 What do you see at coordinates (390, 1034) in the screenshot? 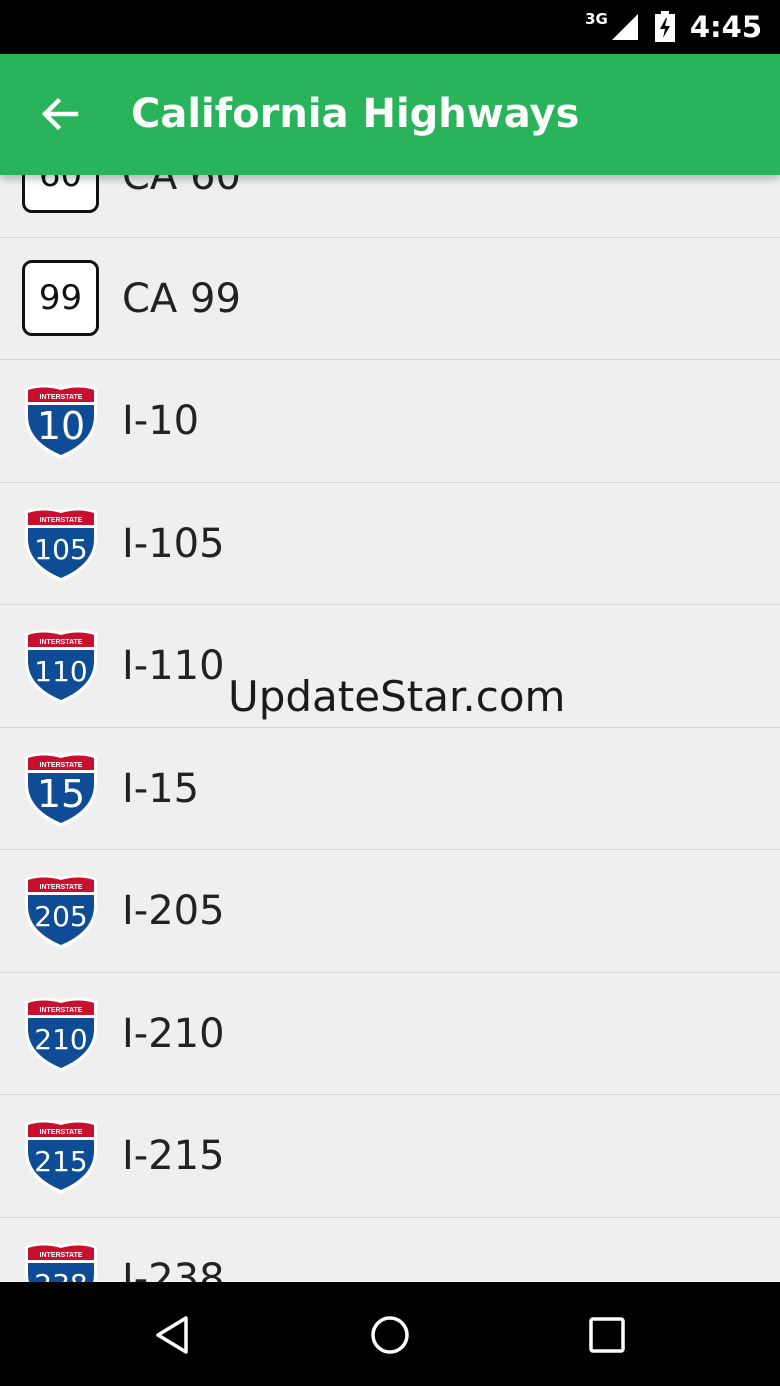
I see `list-item: INTERSTATE 210 I-210` at bounding box center [390, 1034].